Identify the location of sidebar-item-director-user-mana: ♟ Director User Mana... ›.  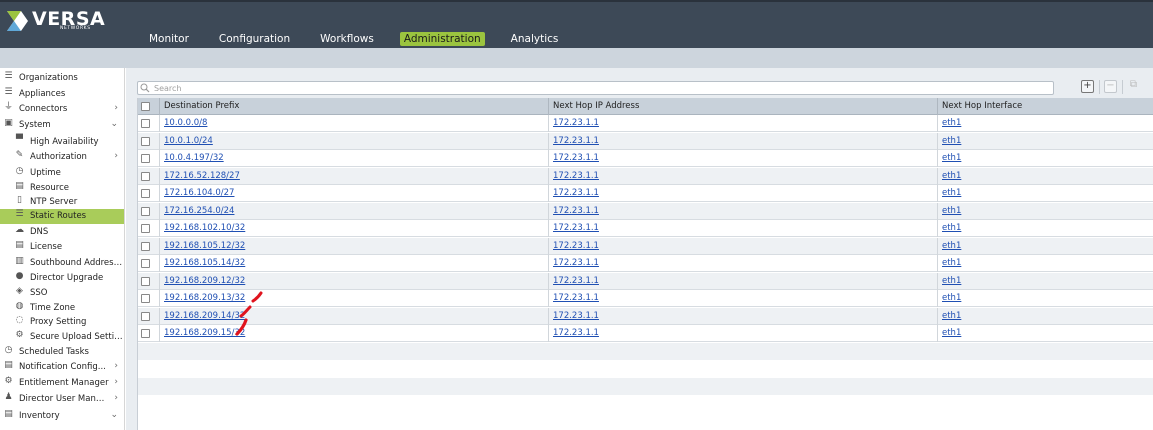
(62, 399).